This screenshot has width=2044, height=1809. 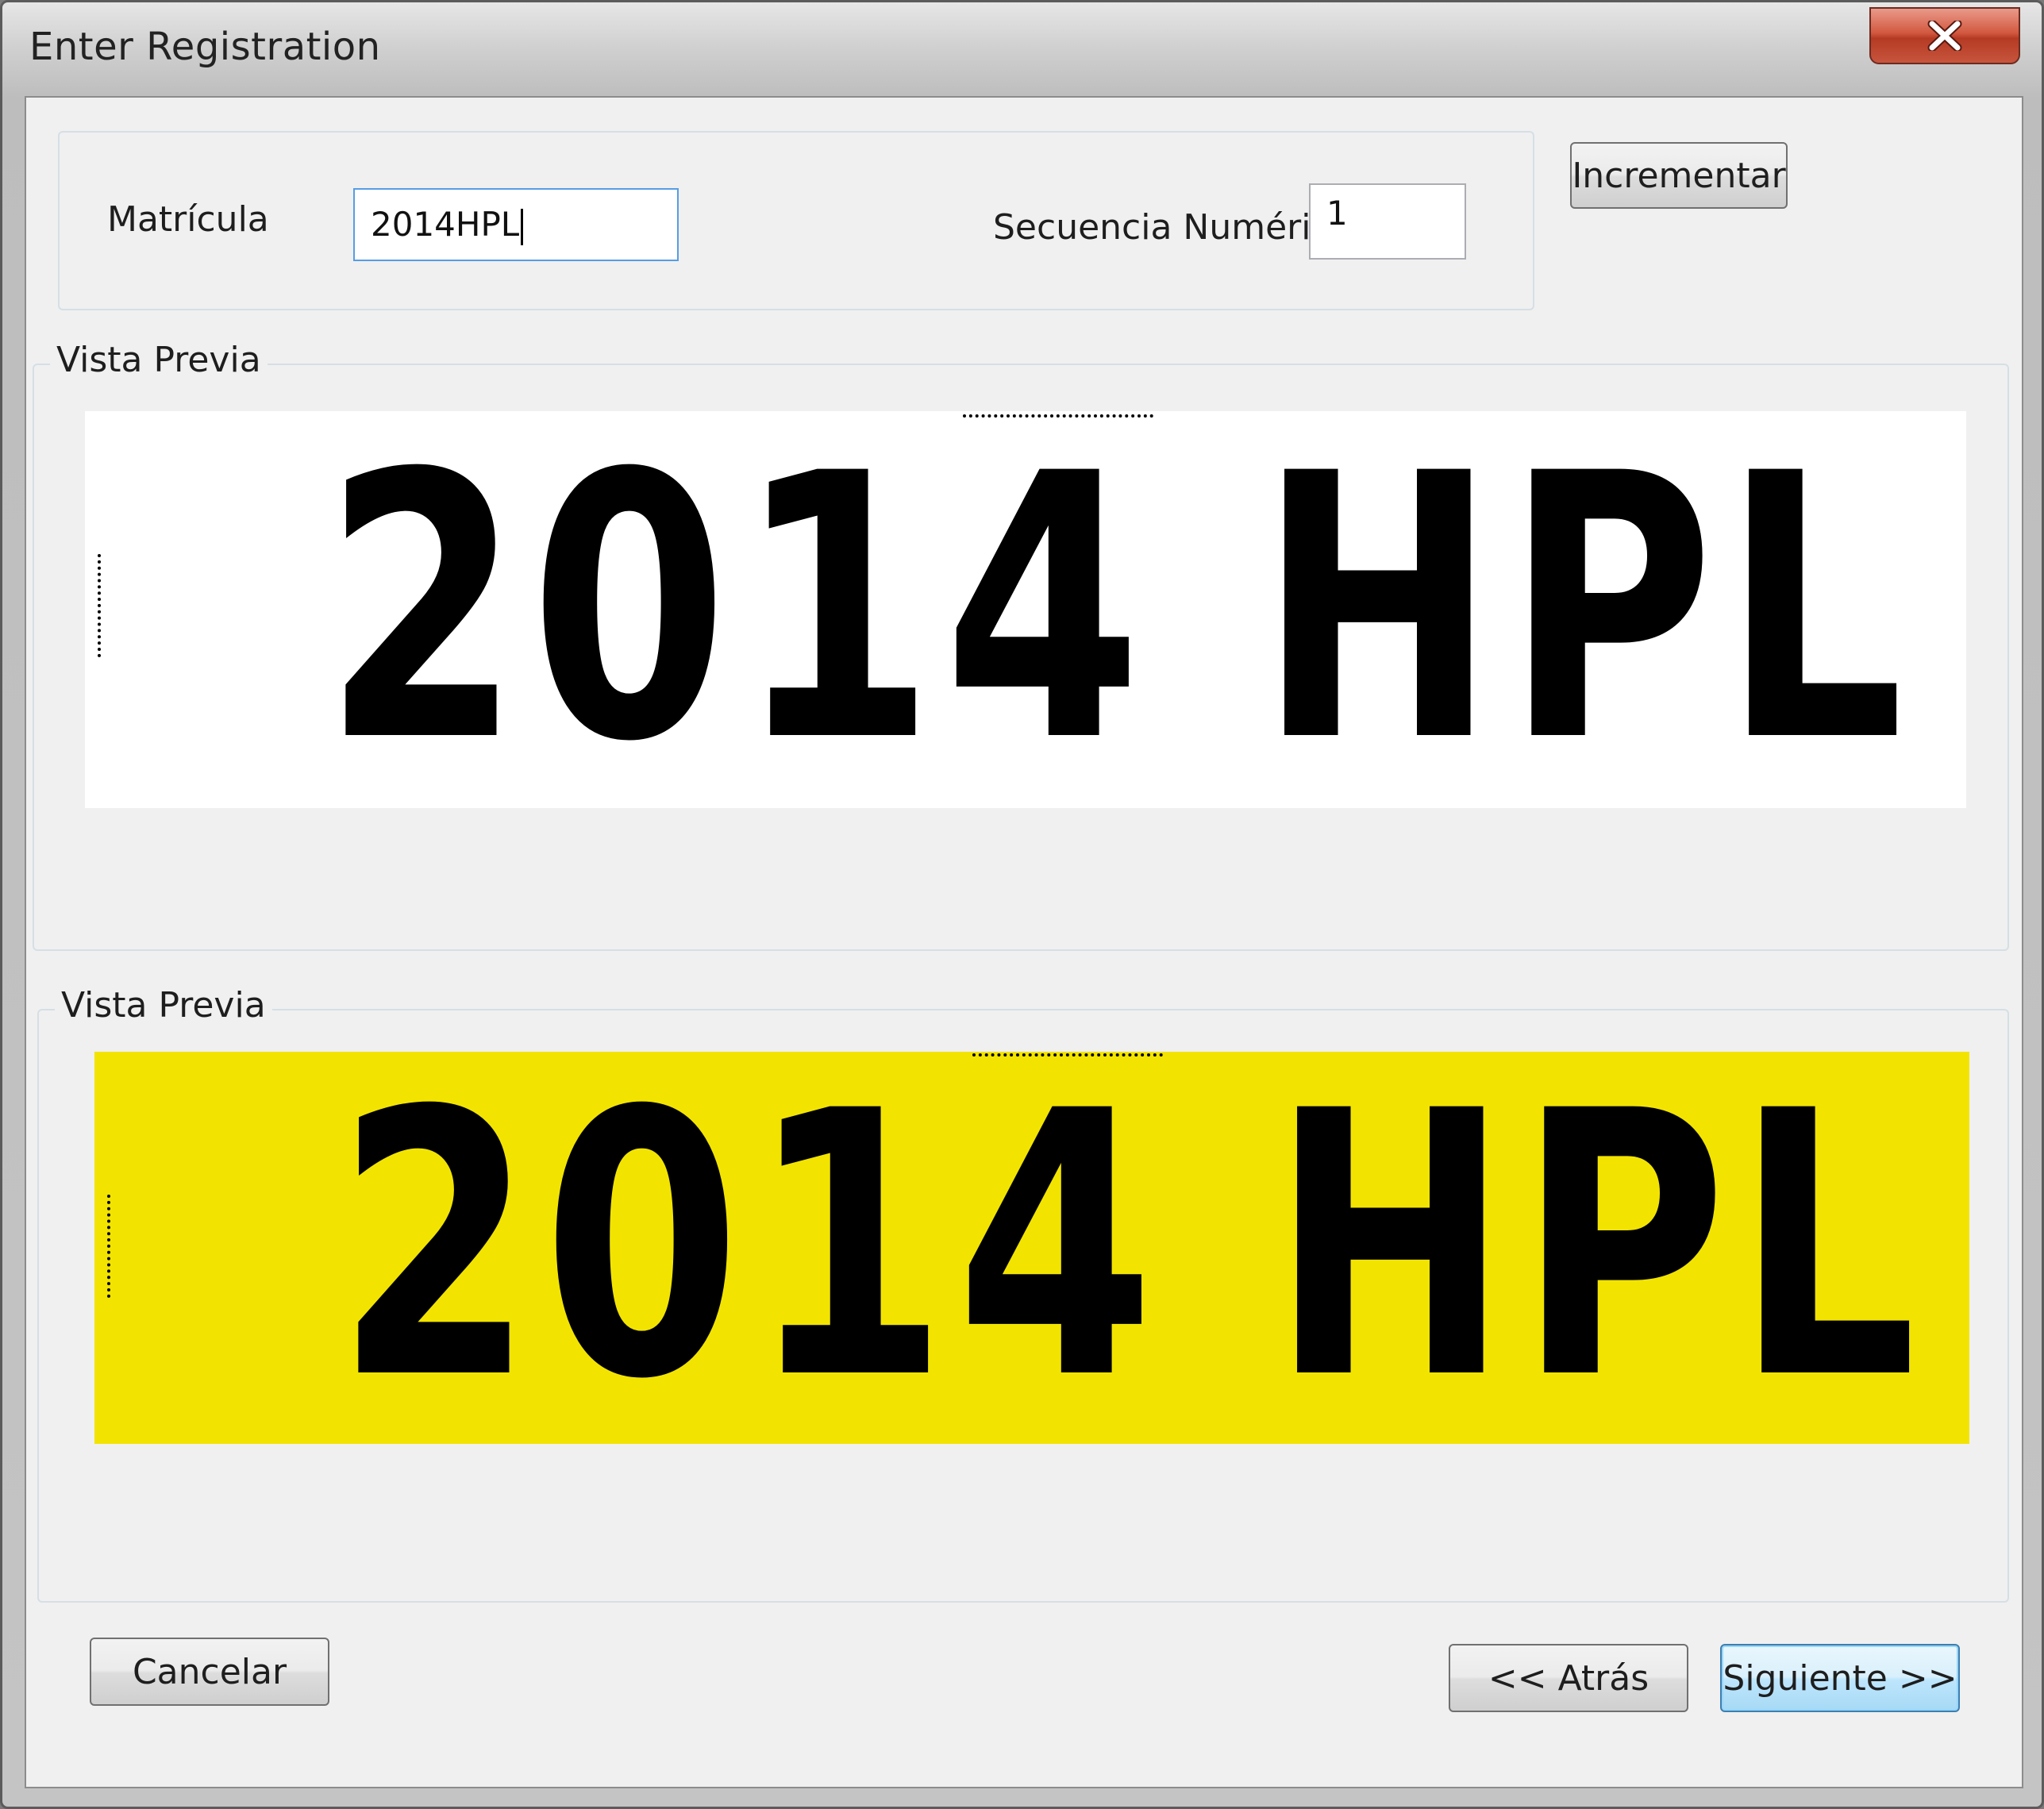 What do you see at coordinates (1568, 1678) in the screenshot?
I see `back-button: << Atrás` at bounding box center [1568, 1678].